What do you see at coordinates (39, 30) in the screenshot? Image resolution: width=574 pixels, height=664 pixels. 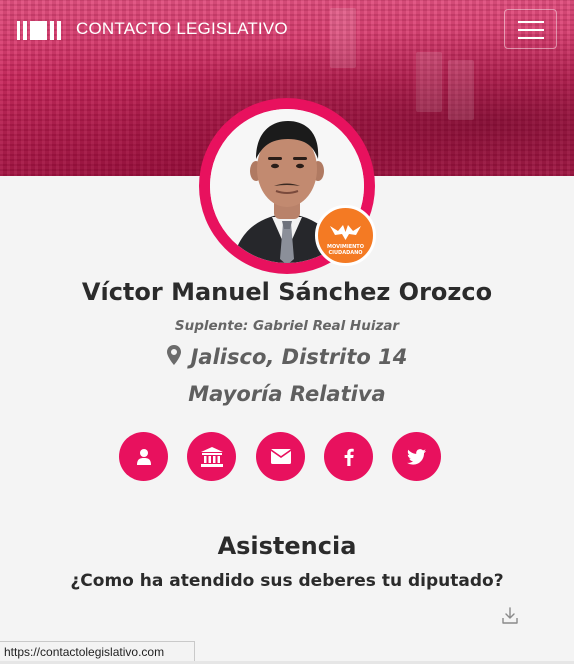 I see `columns-logo-icon` at bounding box center [39, 30].